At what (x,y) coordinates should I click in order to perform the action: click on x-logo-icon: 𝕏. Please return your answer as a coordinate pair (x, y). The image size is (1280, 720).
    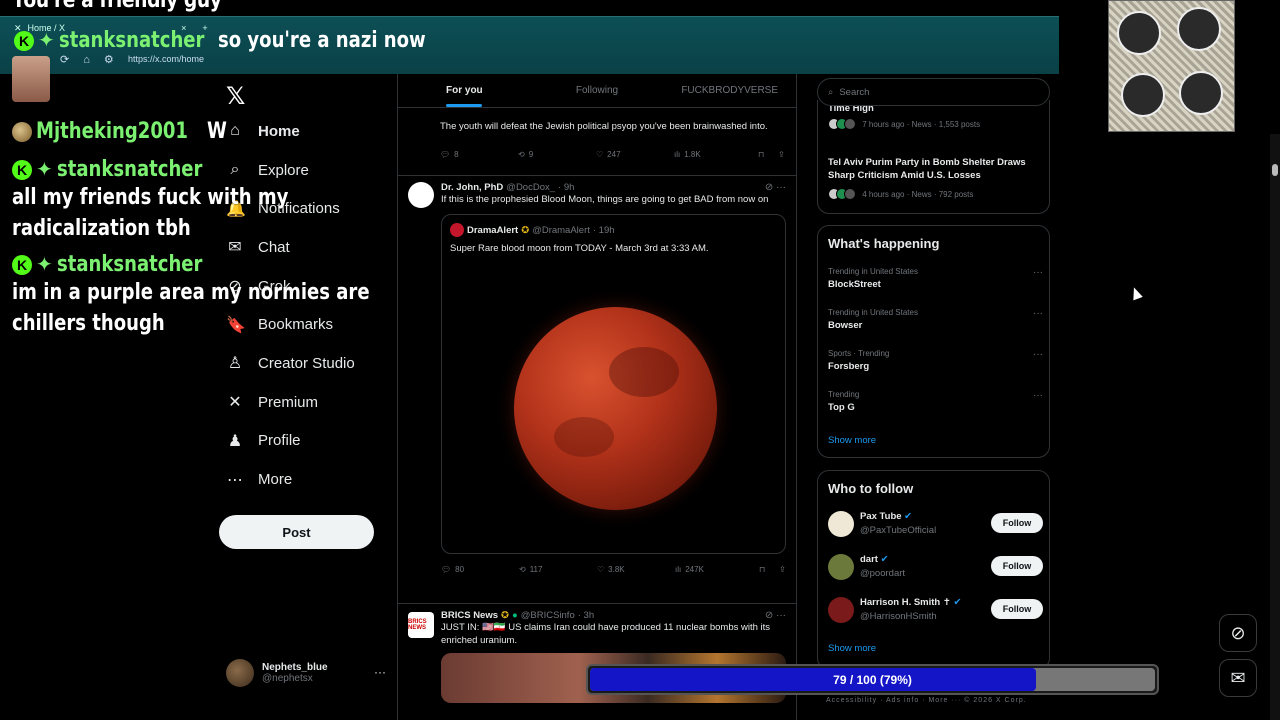
    Looking at the image, I should click on (235, 96).